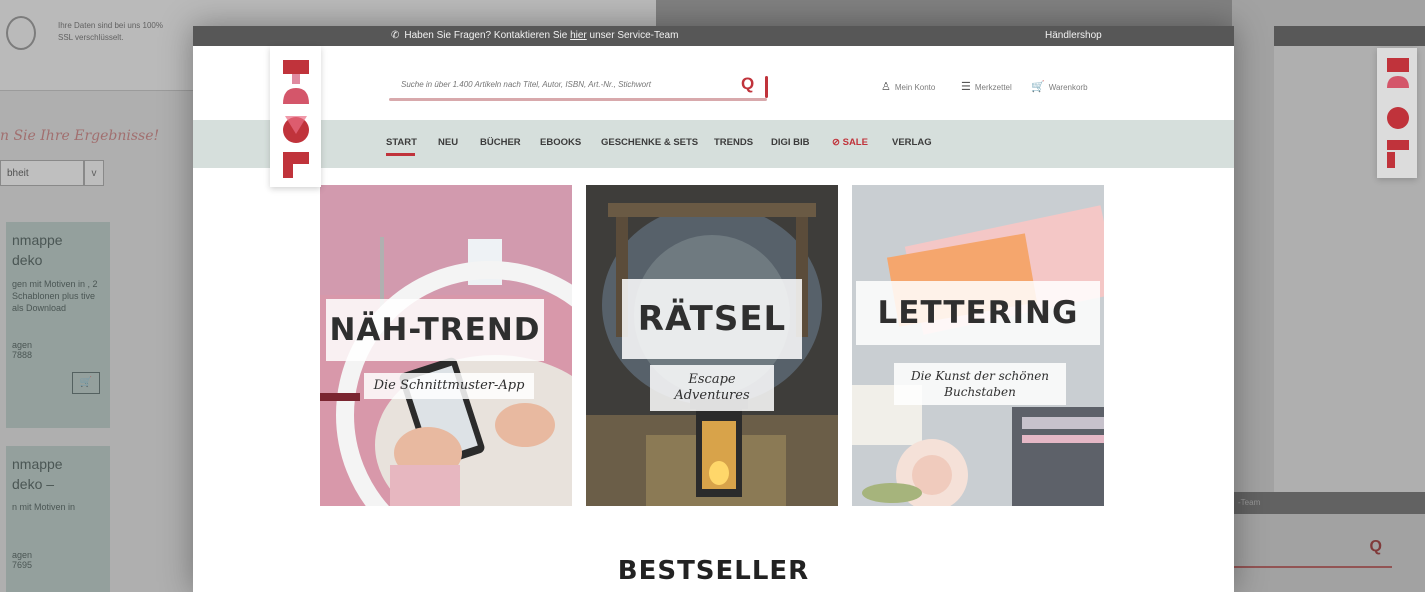 The width and height of the screenshot is (1425, 592). What do you see at coordinates (915, 87) in the screenshot?
I see `account-label: Mein Konto` at bounding box center [915, 87].